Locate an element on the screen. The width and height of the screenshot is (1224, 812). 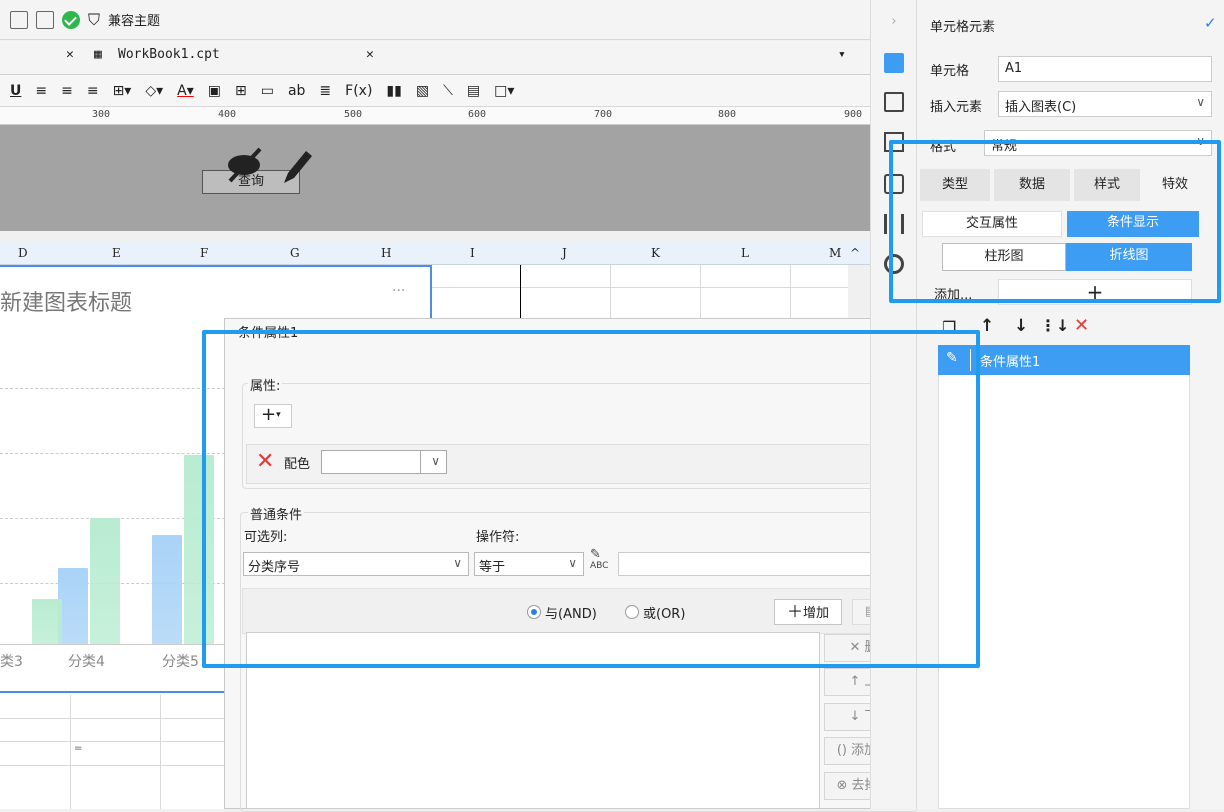
ruler-tick: 700 is located at coordinates (603, 114).